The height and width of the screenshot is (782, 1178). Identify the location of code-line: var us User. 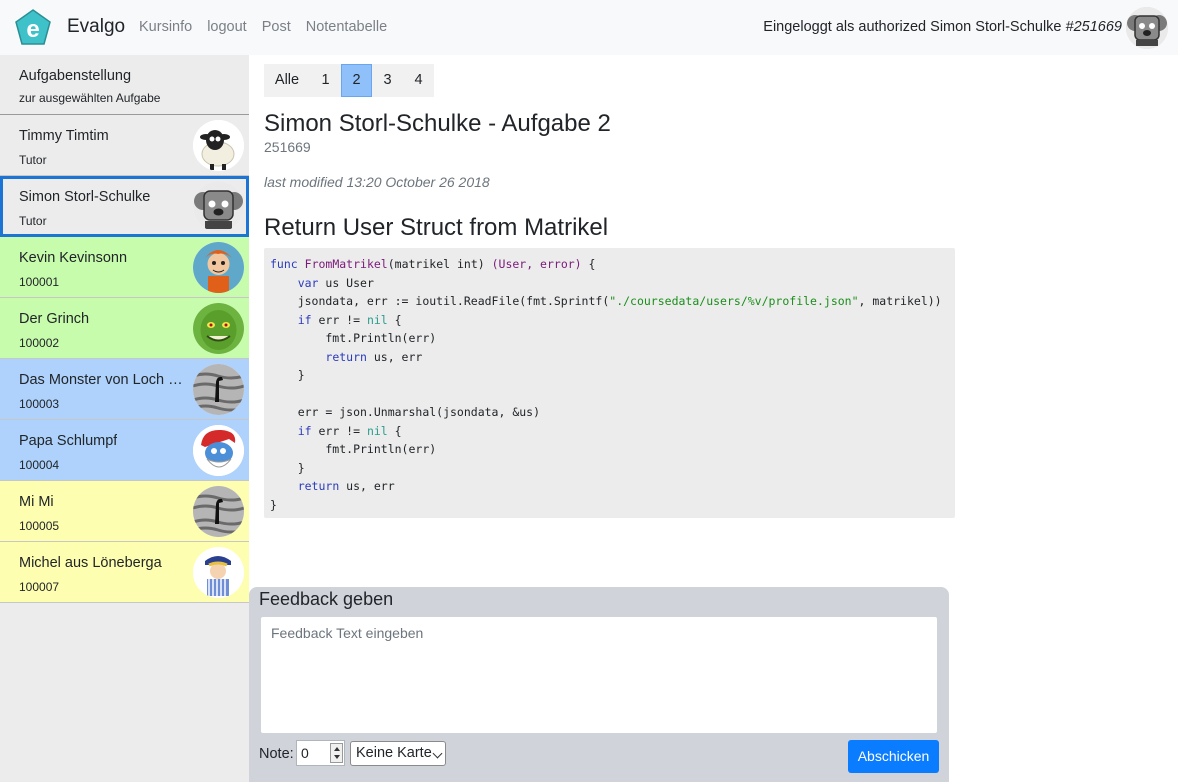
(335, 282).